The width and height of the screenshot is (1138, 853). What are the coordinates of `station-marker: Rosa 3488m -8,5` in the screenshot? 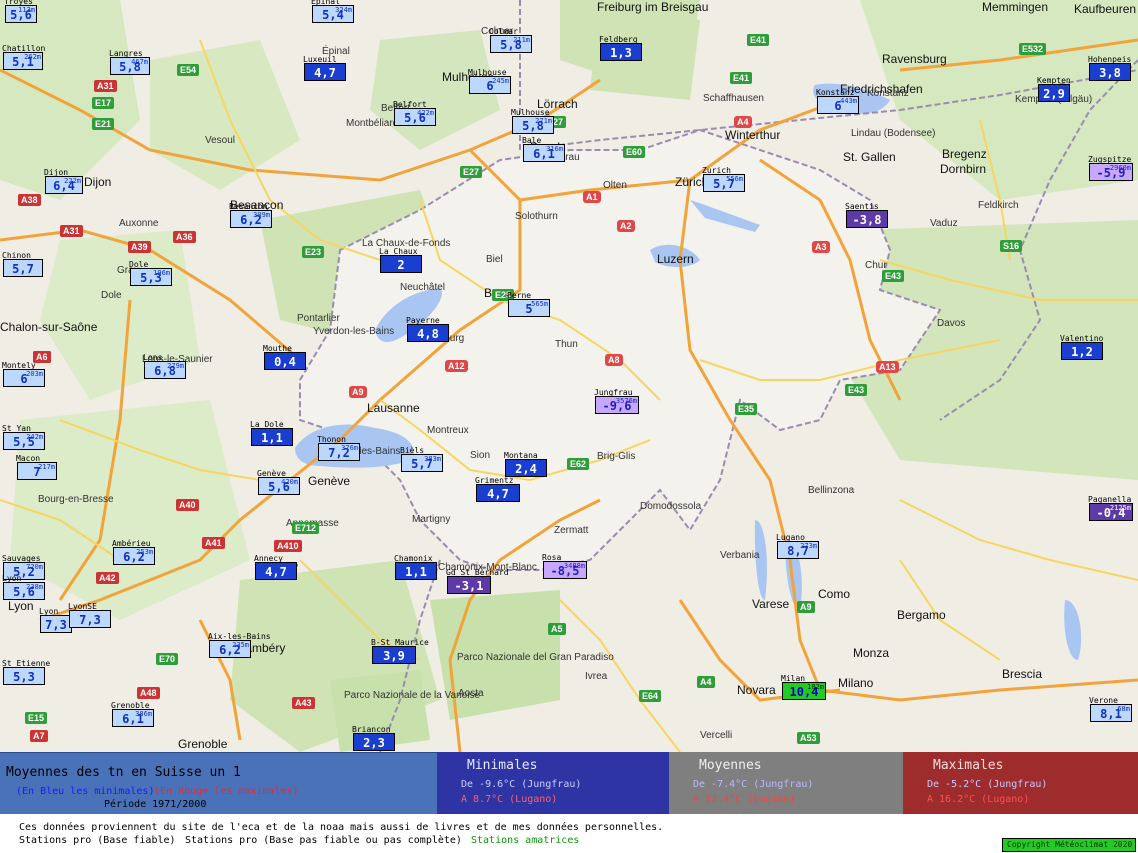 It's located at (564, 566).